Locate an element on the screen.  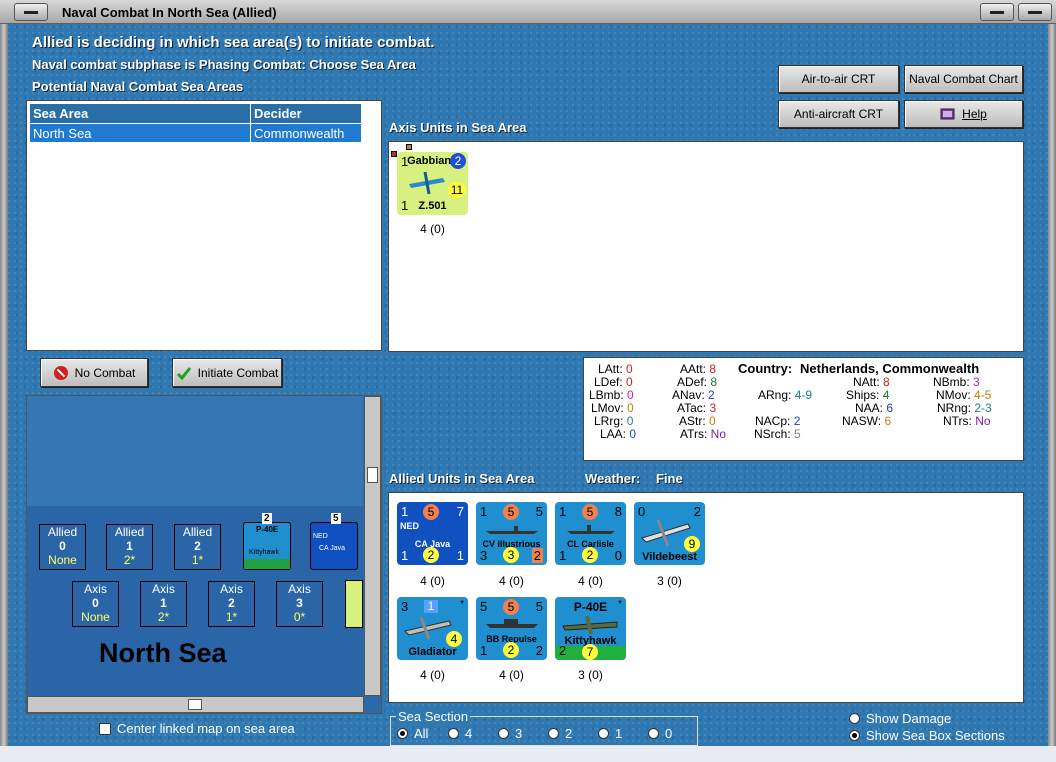
seaplane-icon is located at coordinates (427, 183).